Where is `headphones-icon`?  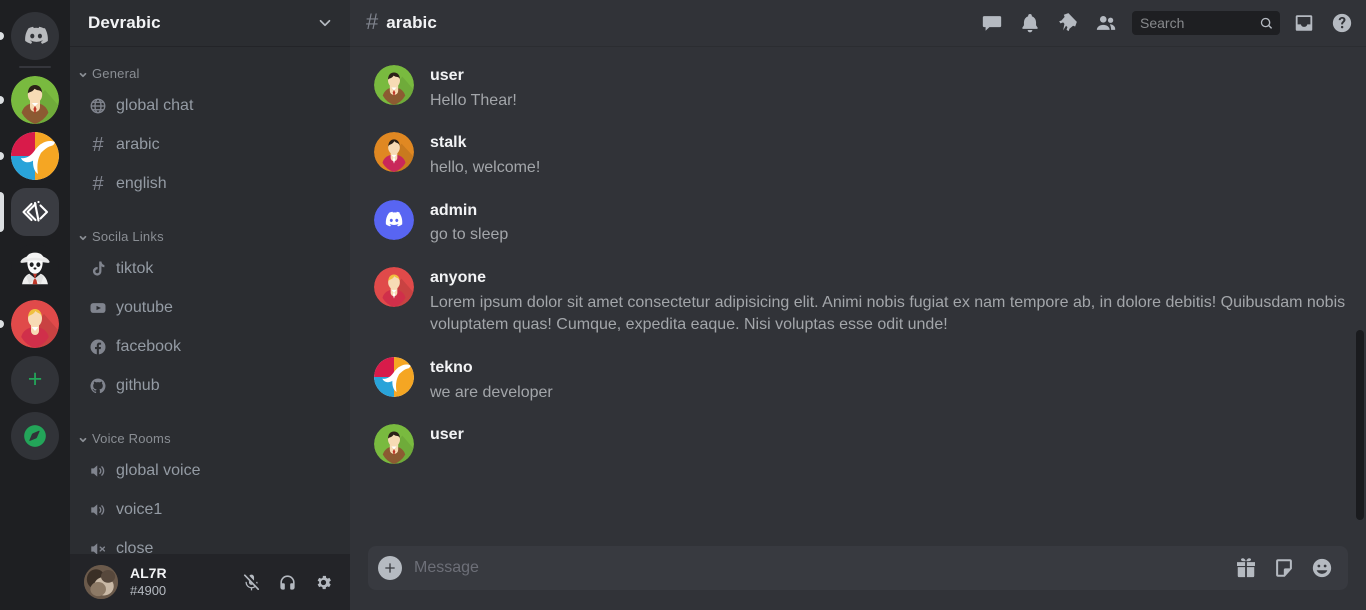
headphones-icon is located at coordinates (287, 582).